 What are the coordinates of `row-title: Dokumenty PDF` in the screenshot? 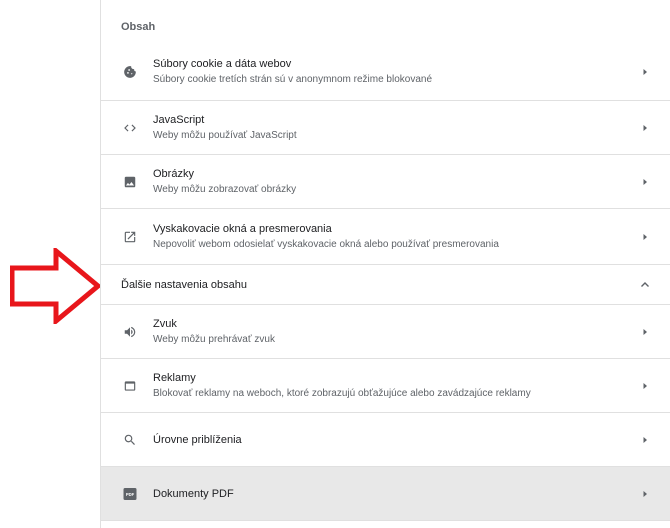 It's located at (193, 493).